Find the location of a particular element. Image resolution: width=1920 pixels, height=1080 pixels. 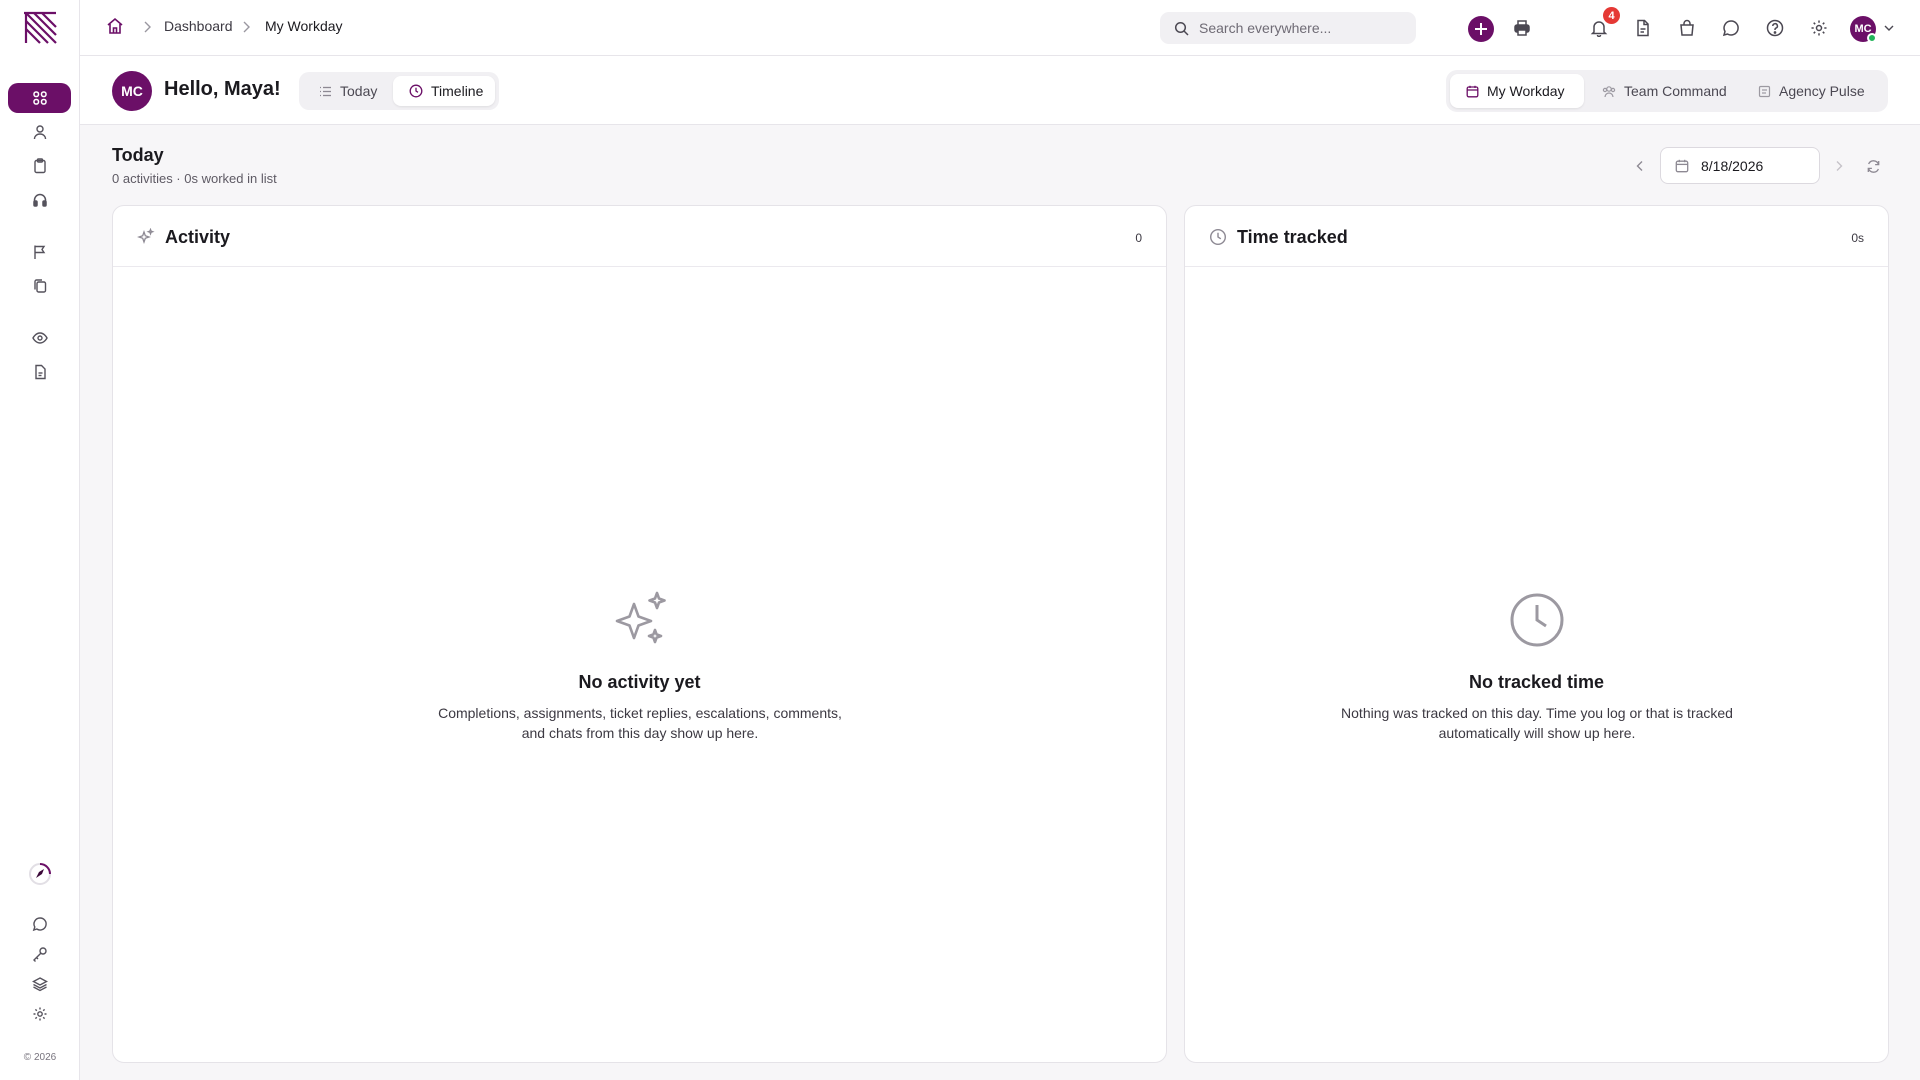

user-menu-toggle is located at coordinates (1889, 28).